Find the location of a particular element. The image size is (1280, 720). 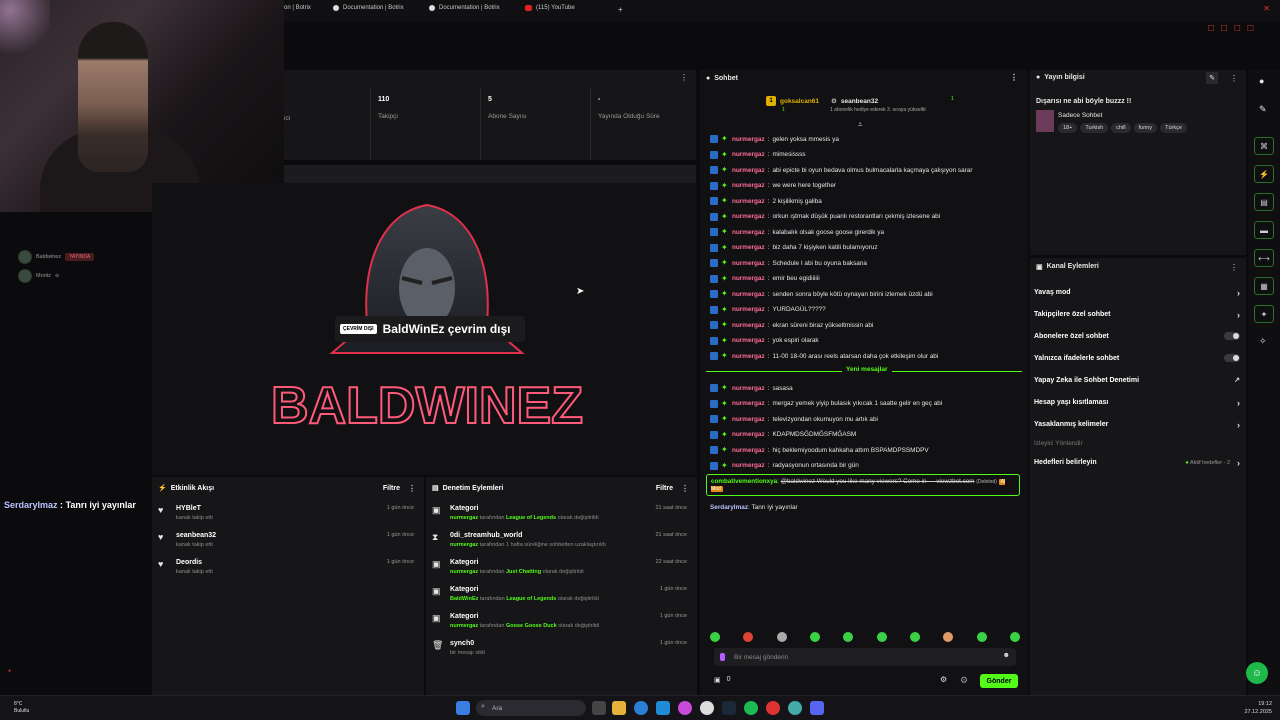

message-user: SerdaryImaz is located at coordinates (729, 507).